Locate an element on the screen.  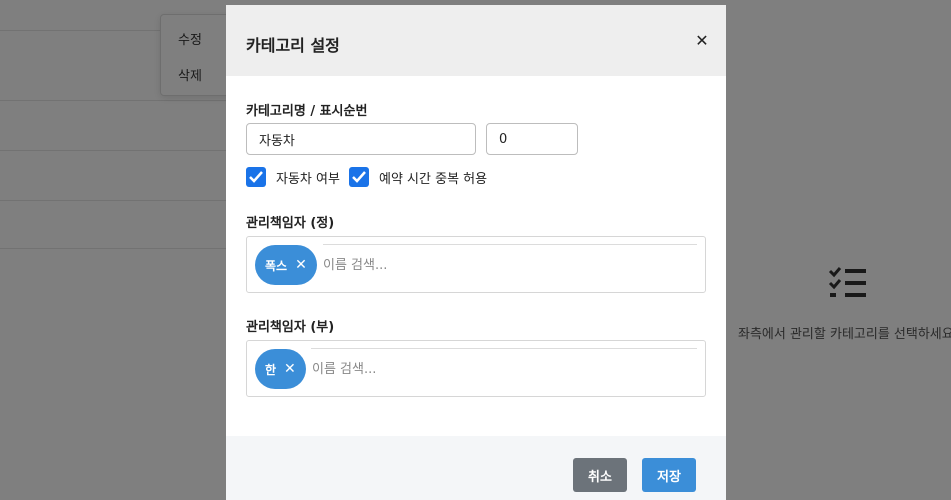
allow-overlap-checkbox-label: 예약 시간 중복 허용 is located at coordinates (433, 179).